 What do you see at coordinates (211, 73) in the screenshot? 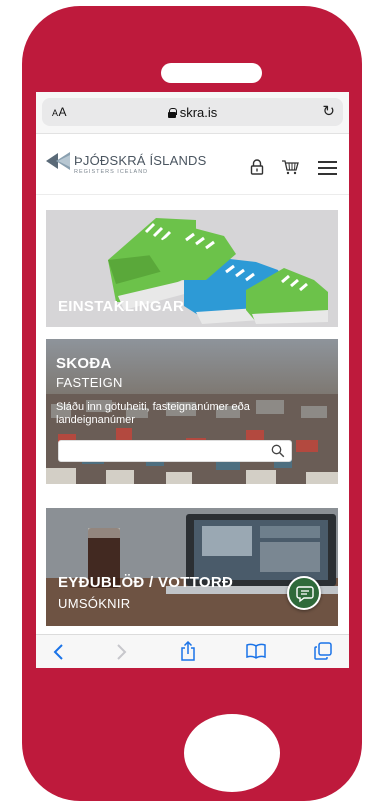
I see `phone-speaker` at bounding box center [211, 73].